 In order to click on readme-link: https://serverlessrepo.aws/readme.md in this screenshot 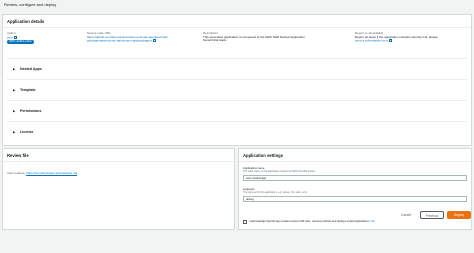, I will do `click(51, 173)`.